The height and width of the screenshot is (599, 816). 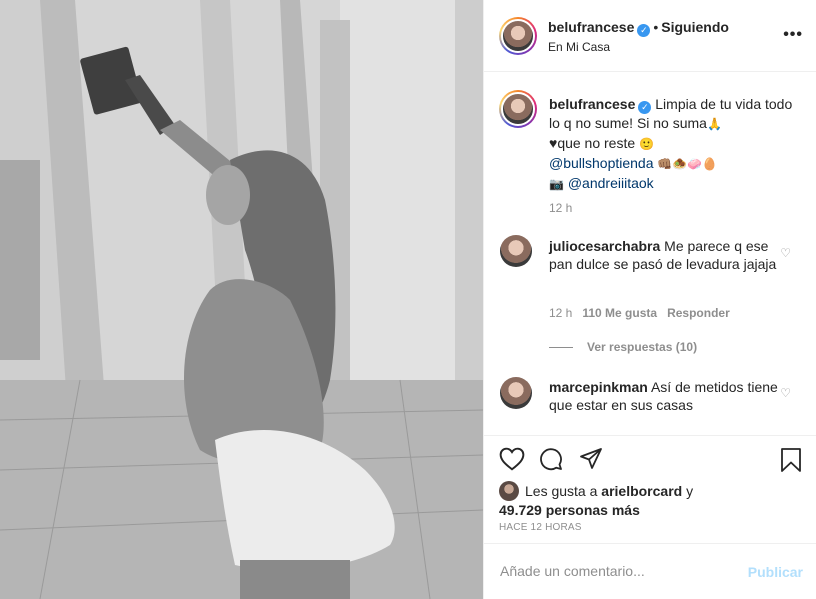 I want to click on more-options-icon: •••, so click(x=793, y=35).